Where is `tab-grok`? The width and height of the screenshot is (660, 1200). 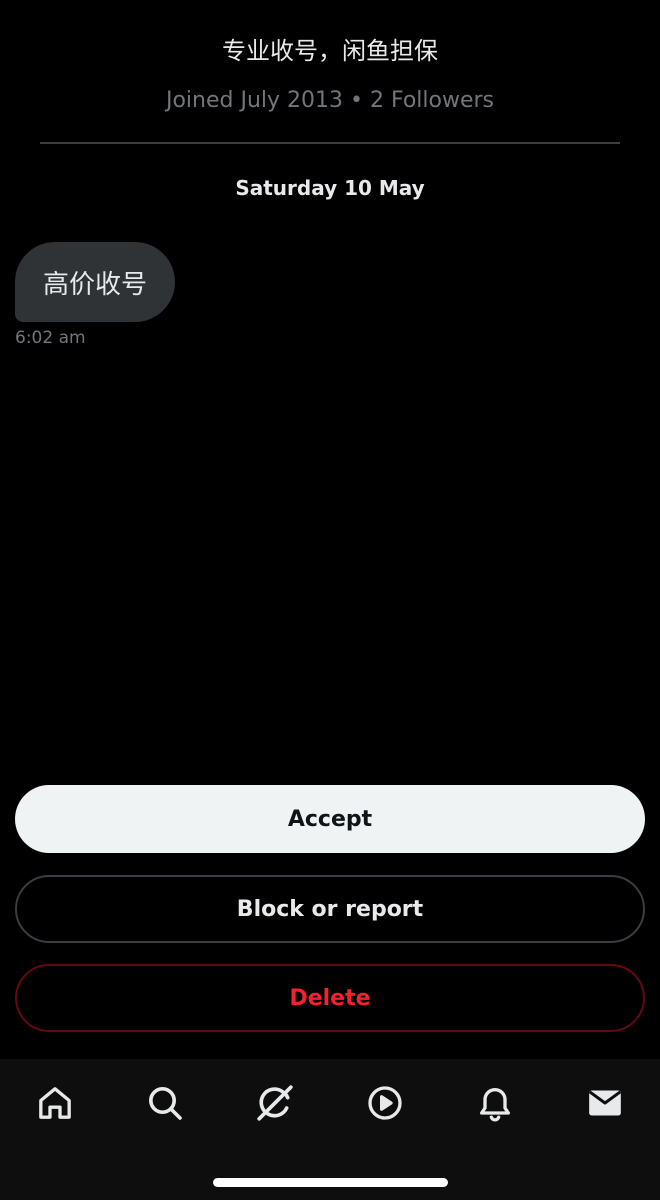 tab-grok is located at coordinates (275, 1103).